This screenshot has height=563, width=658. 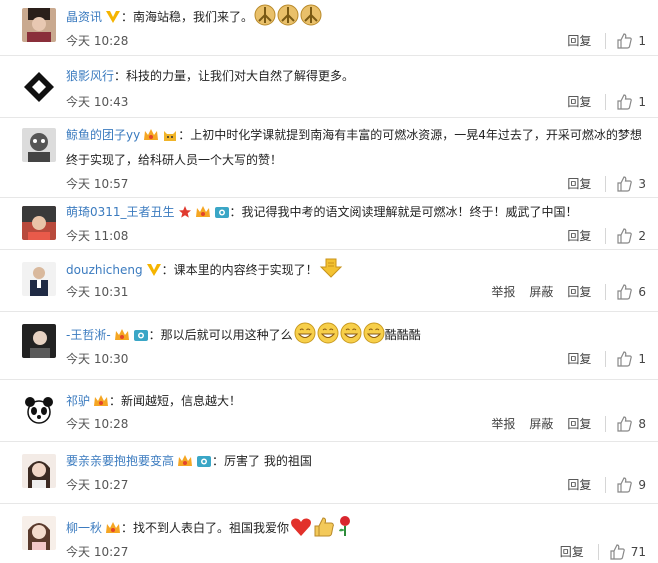 I want to click on comment-actions: 回复 9, so click(x=599, y=485).